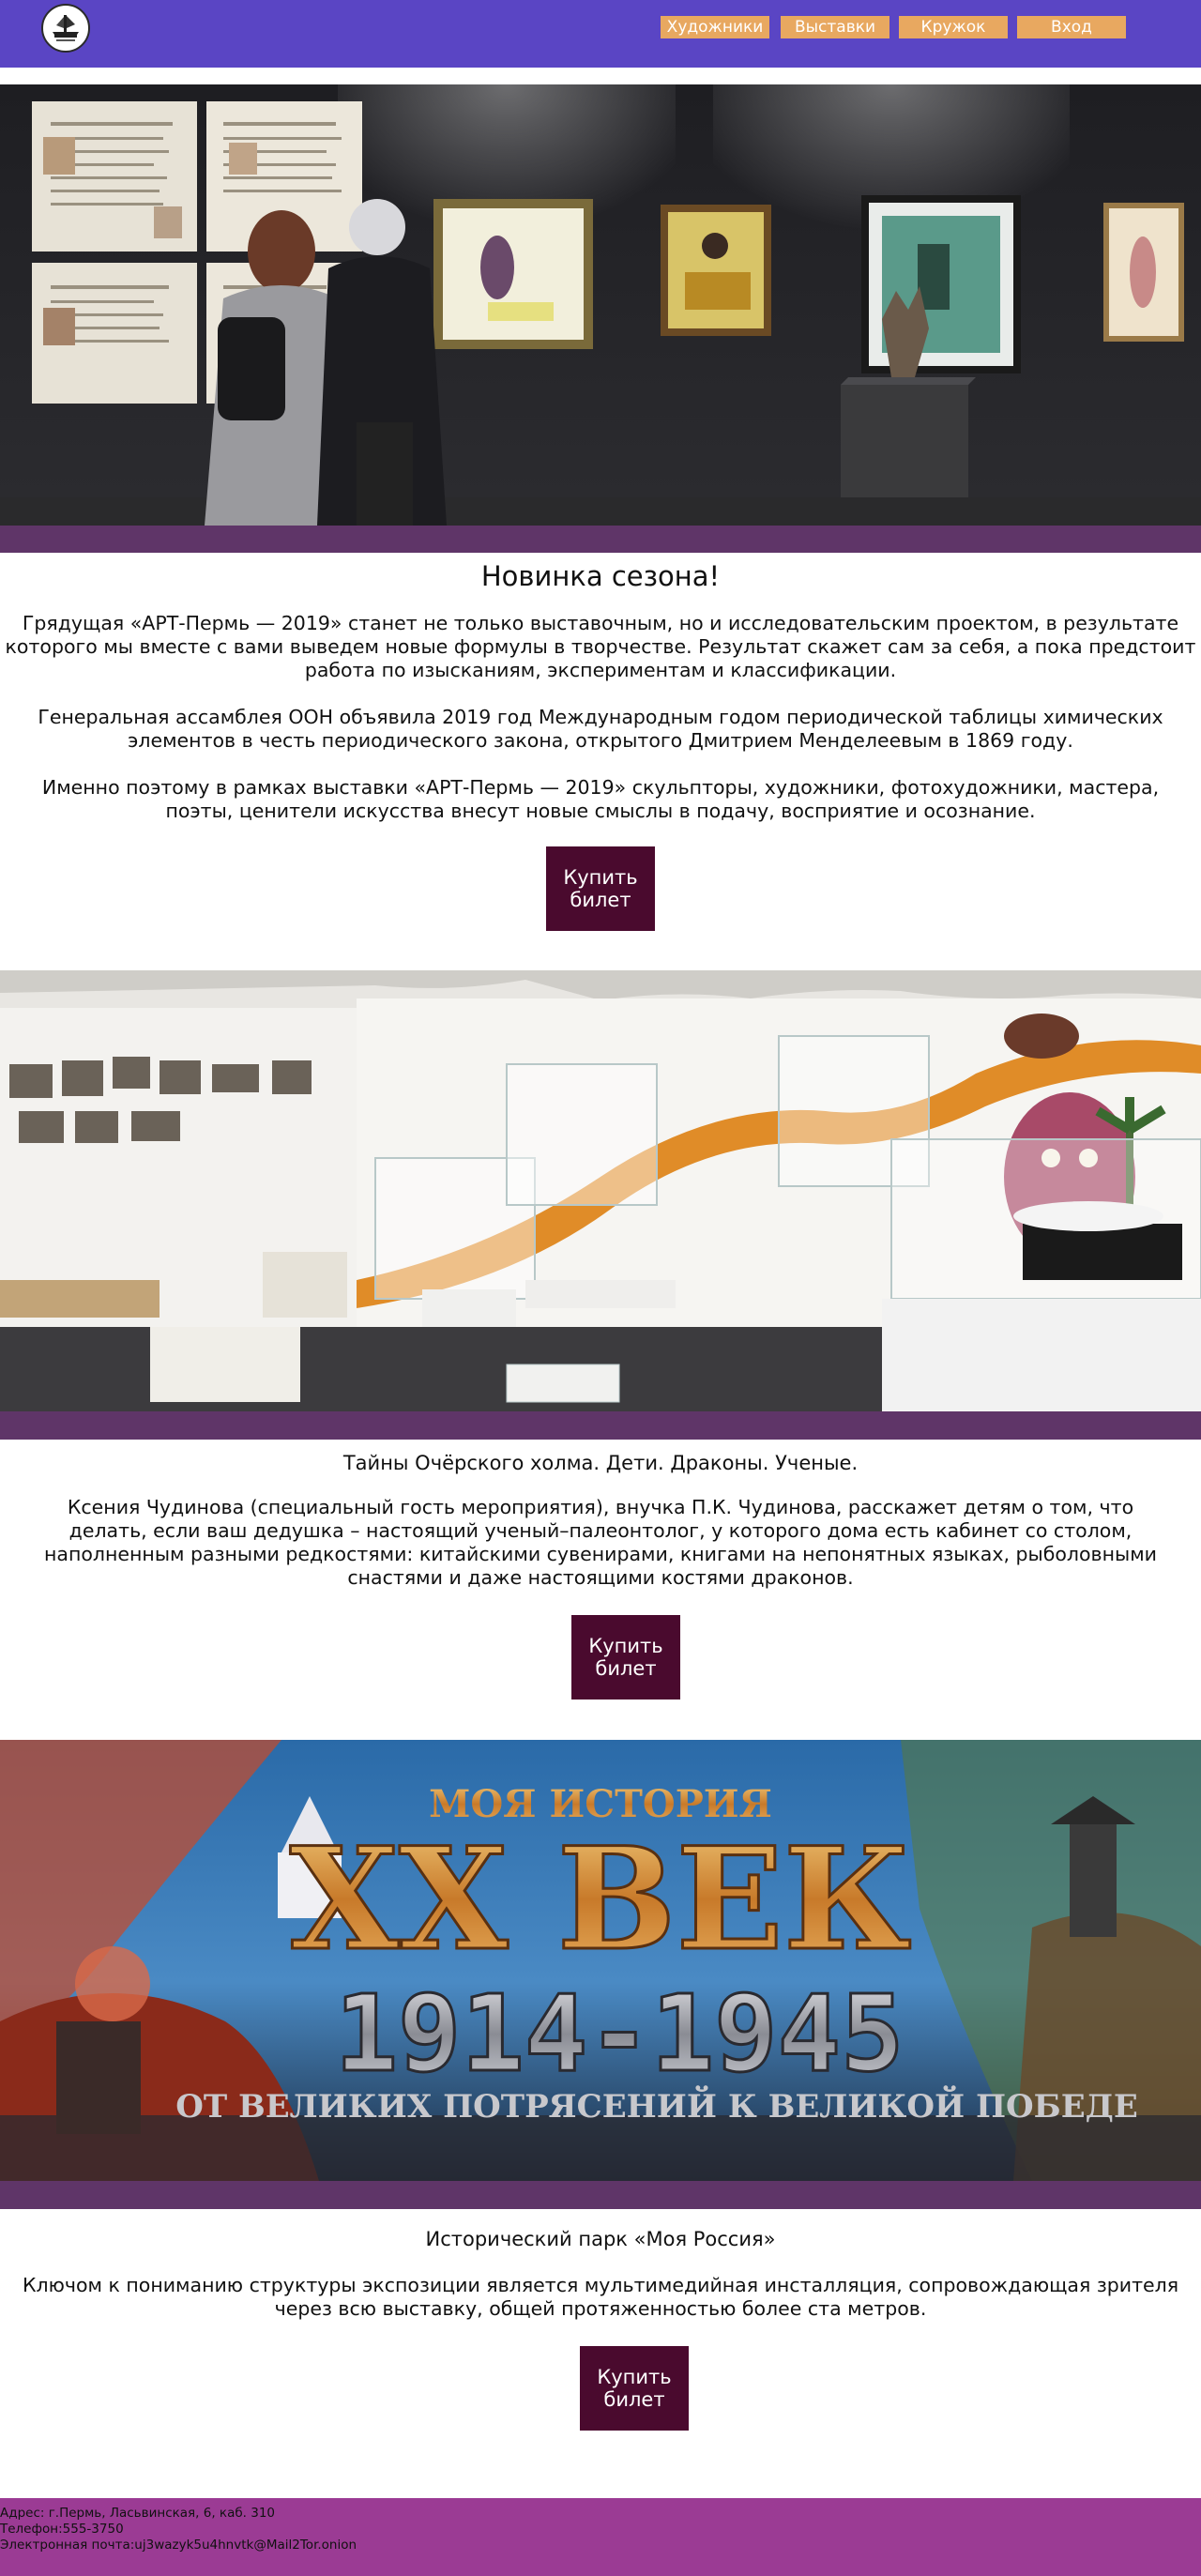 The image size is (1201, 2576). Describe the element at coordinates (1071, 27) in the screenshot. I see `nav-login: Вход` at that location.